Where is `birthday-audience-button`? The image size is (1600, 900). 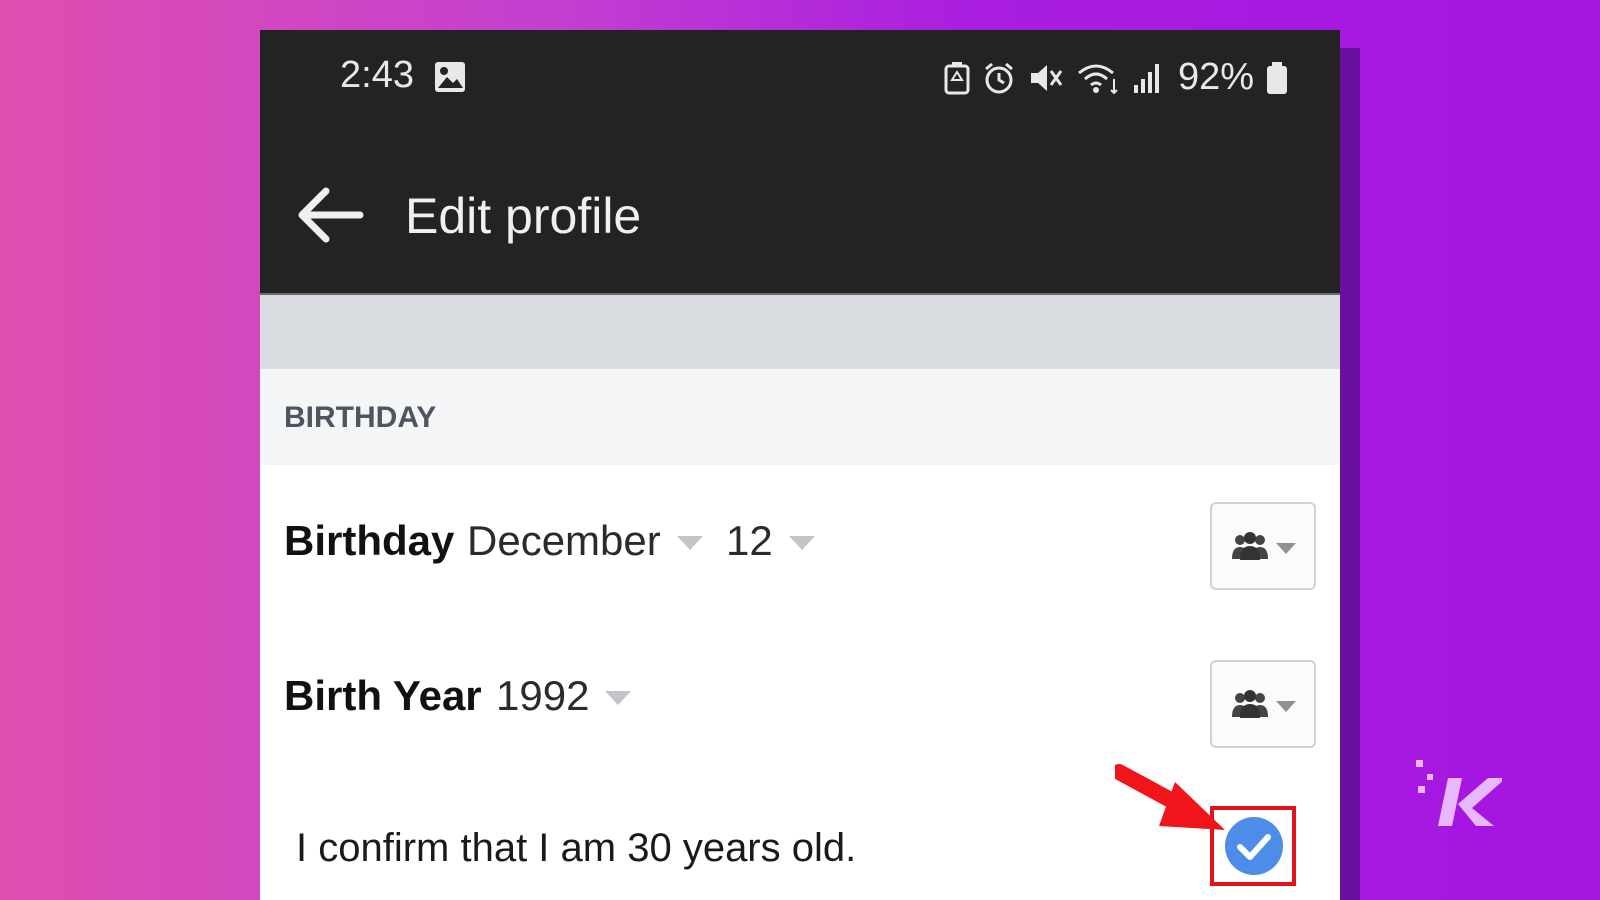 birthday-audience-button is located at coordinates (1263, 546).